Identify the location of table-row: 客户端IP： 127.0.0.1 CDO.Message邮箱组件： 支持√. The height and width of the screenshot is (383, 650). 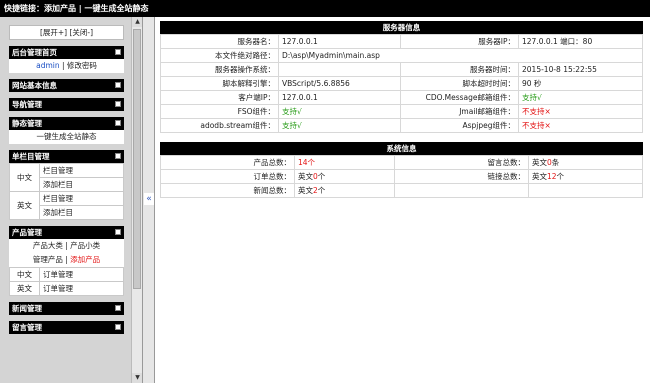
(401, 97).